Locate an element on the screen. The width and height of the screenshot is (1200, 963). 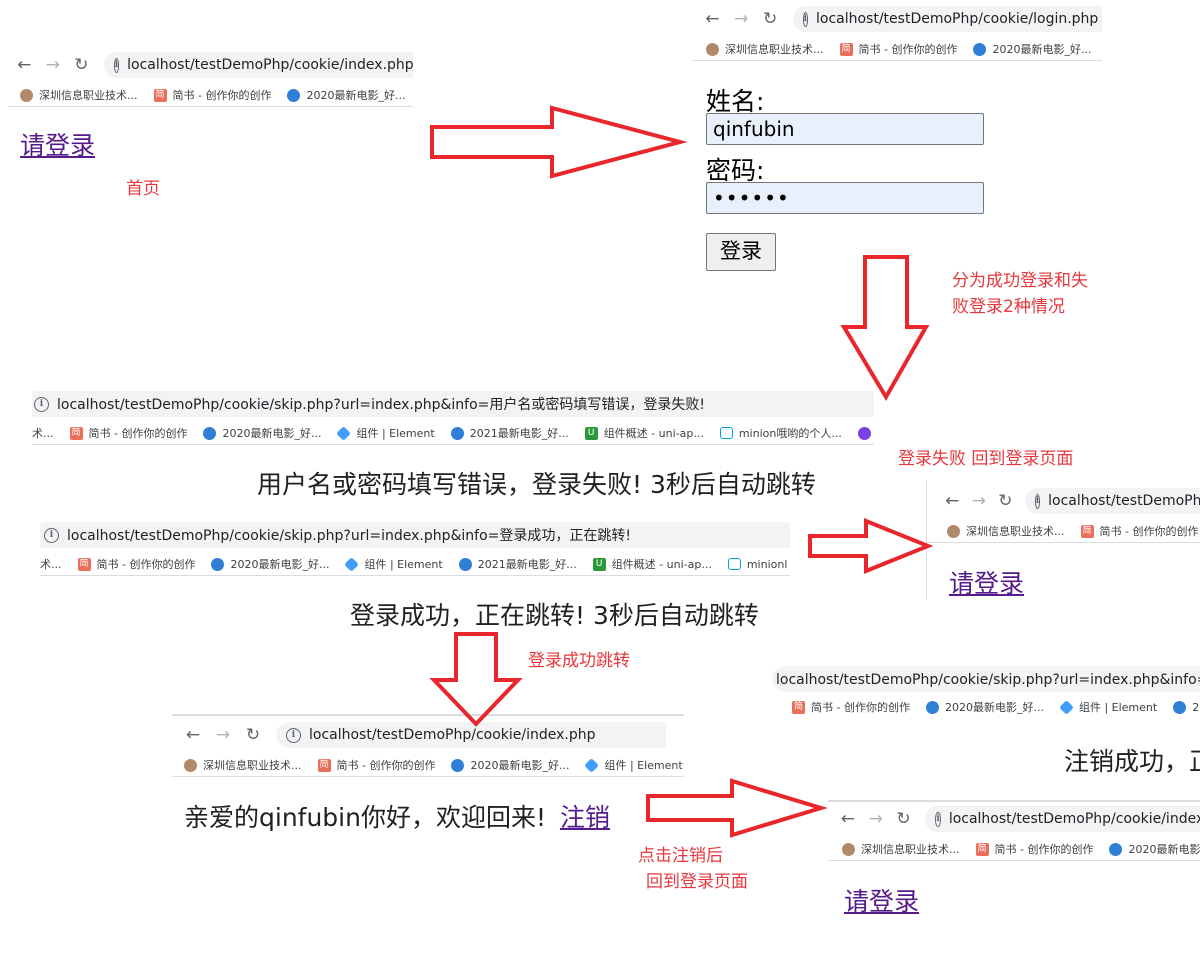
bookmarks-bar: 深圳信息职业技术... 简简书 - 创作你的创作 2020最新电影 is located at coordinates (1014, 849).